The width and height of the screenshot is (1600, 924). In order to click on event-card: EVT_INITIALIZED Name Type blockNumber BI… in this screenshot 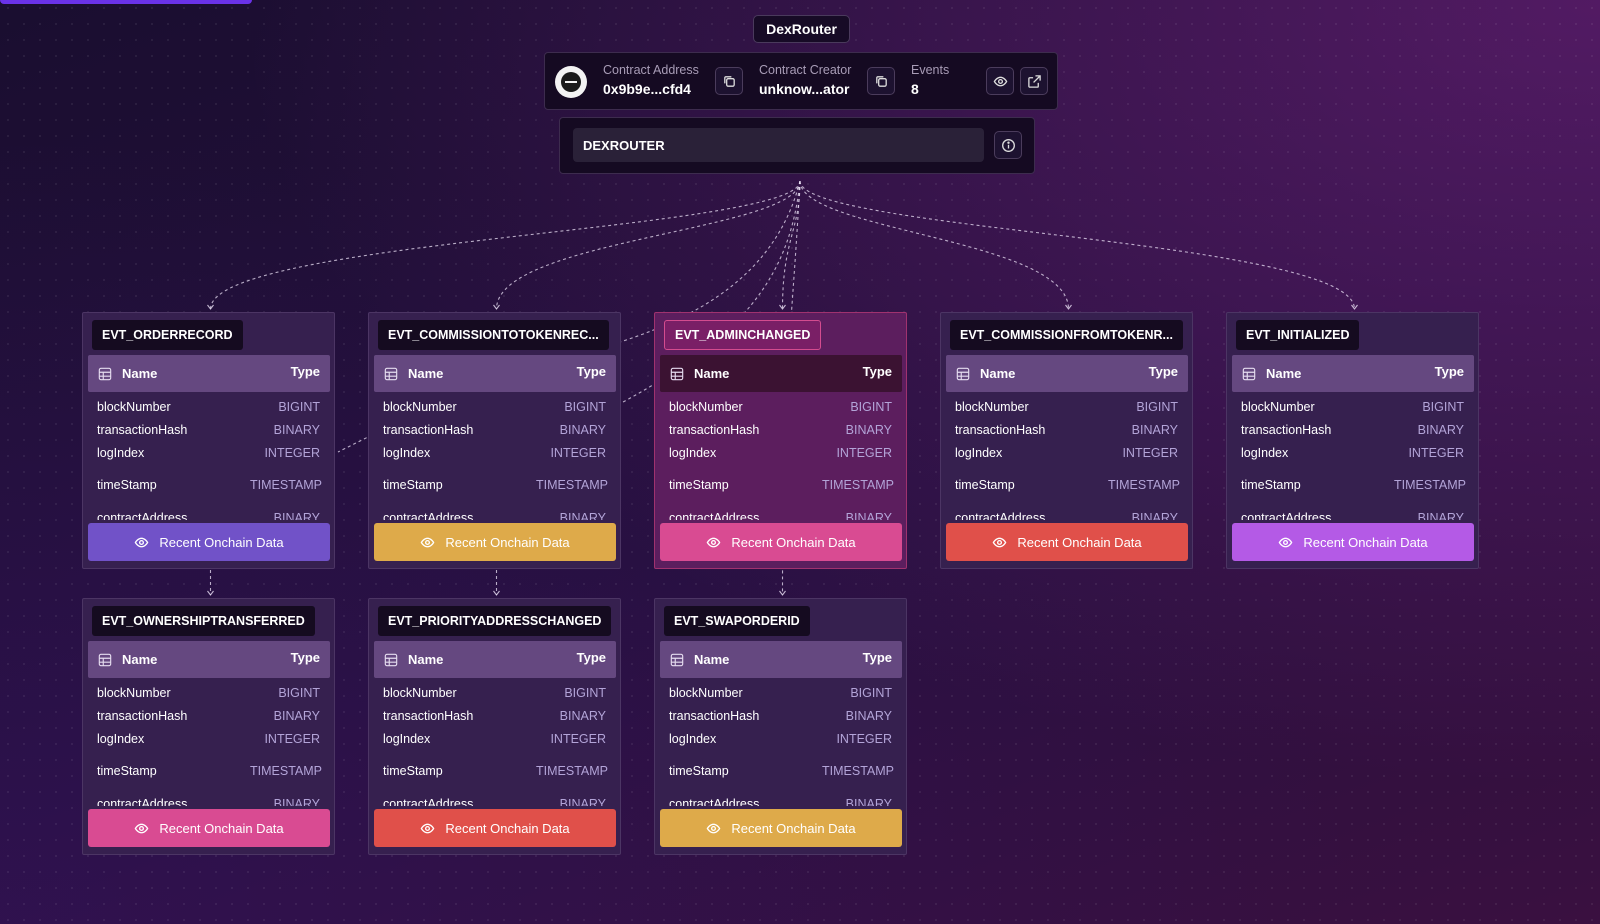, I will do `click(1352, 440)`.